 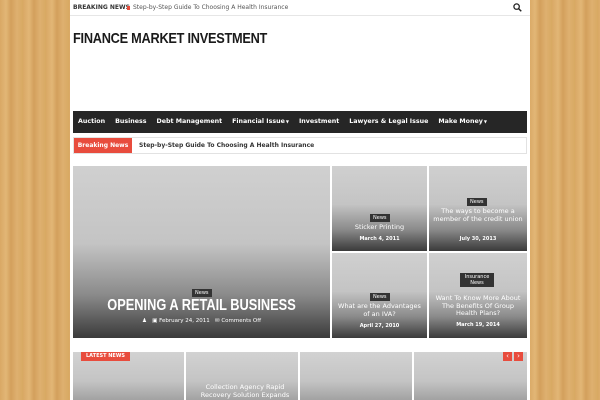 What do you see at coordinates (144, 321) in the screenshot?
I see `user-icon: ♟` at bounding box center [144, 321].